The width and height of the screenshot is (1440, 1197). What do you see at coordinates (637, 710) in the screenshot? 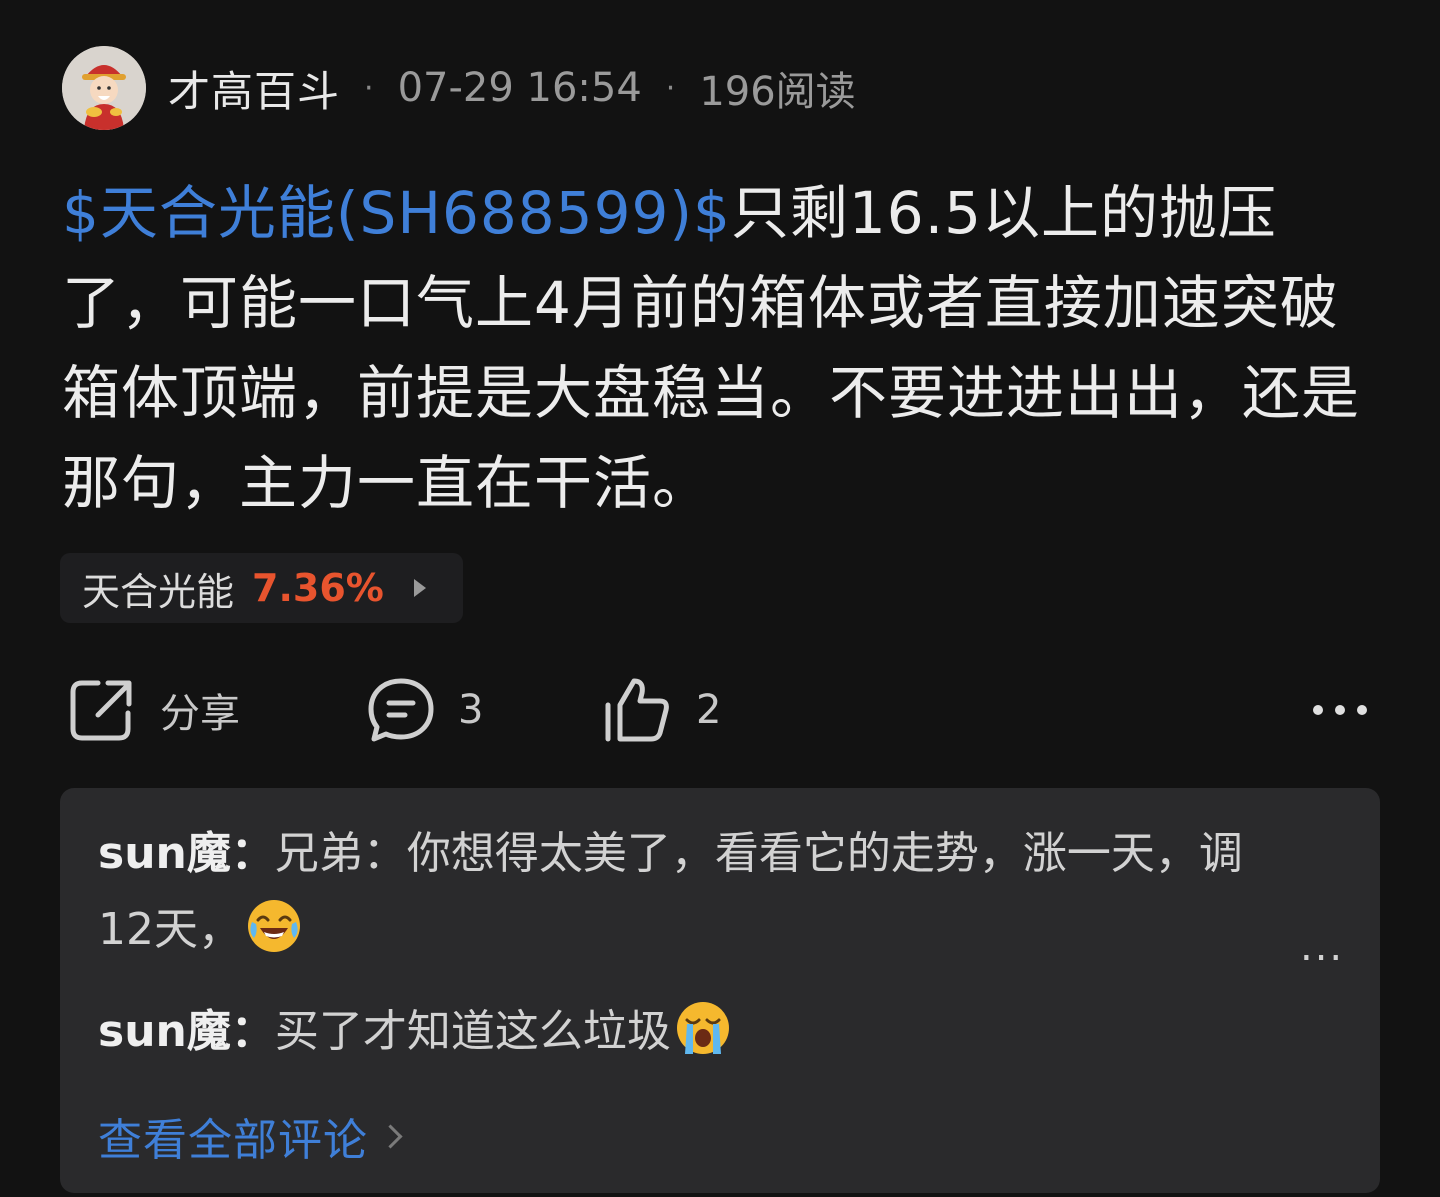
I see `thumbs-up-icon` at bounding box center [637, 710].